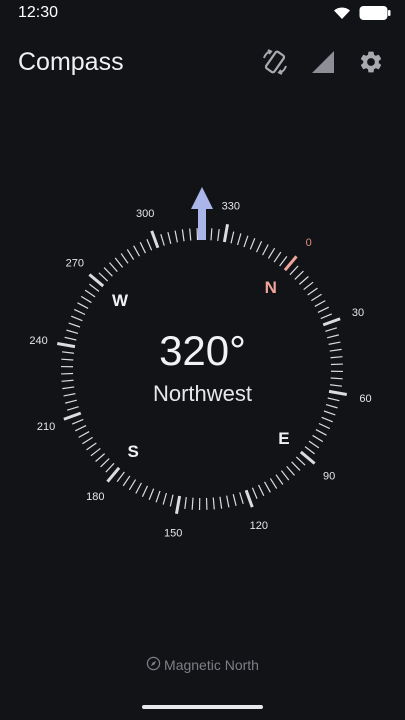  I want to click on accuracy-button, so click(323, 64).